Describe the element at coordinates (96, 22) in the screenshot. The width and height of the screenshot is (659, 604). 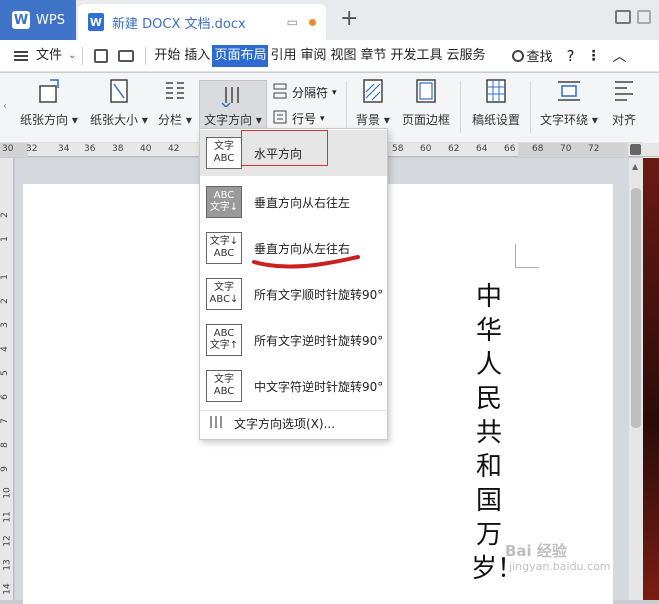
I see `docx-file-icon: W` at that location.